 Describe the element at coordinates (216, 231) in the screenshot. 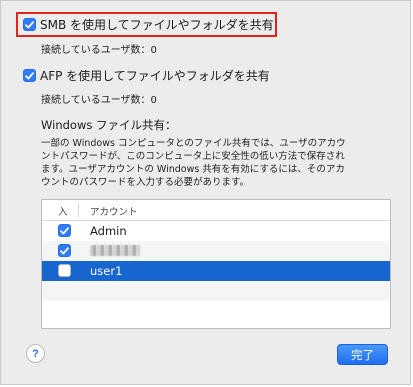

I see `table-row: Admin` at that location.